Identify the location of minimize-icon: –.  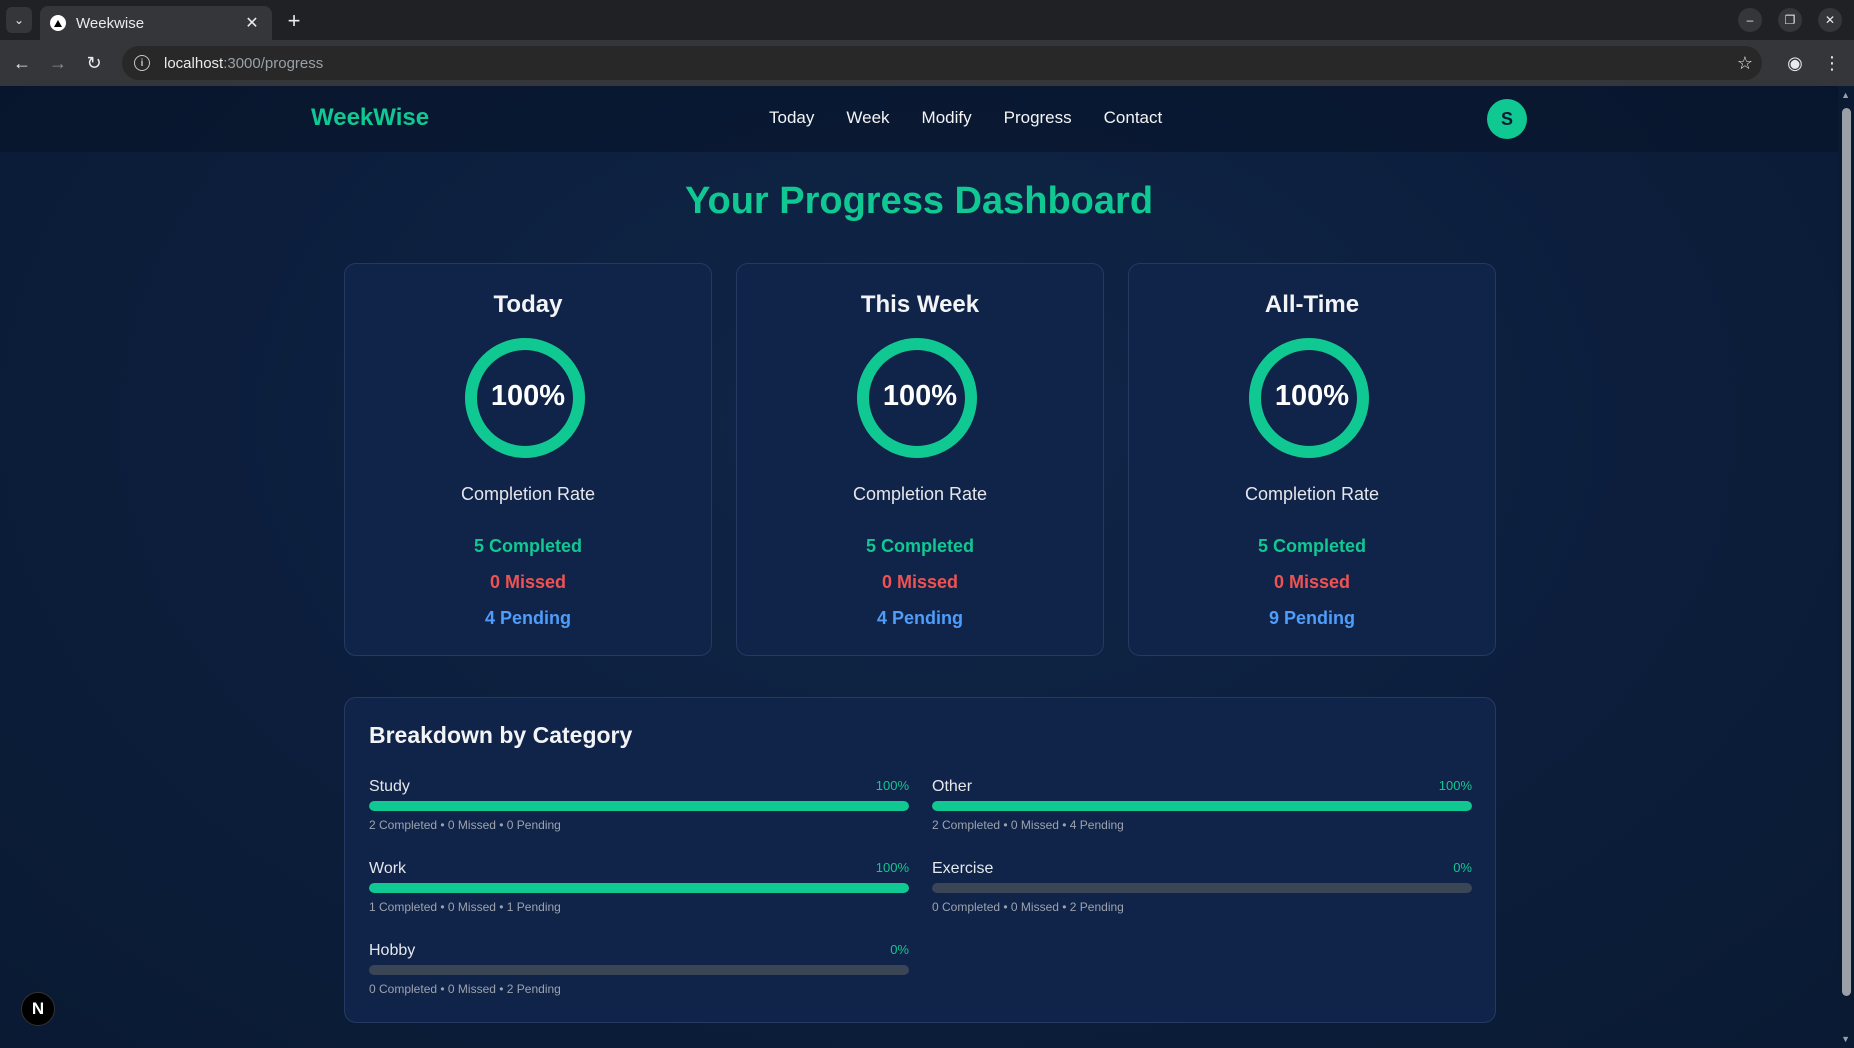
(1750, 20).